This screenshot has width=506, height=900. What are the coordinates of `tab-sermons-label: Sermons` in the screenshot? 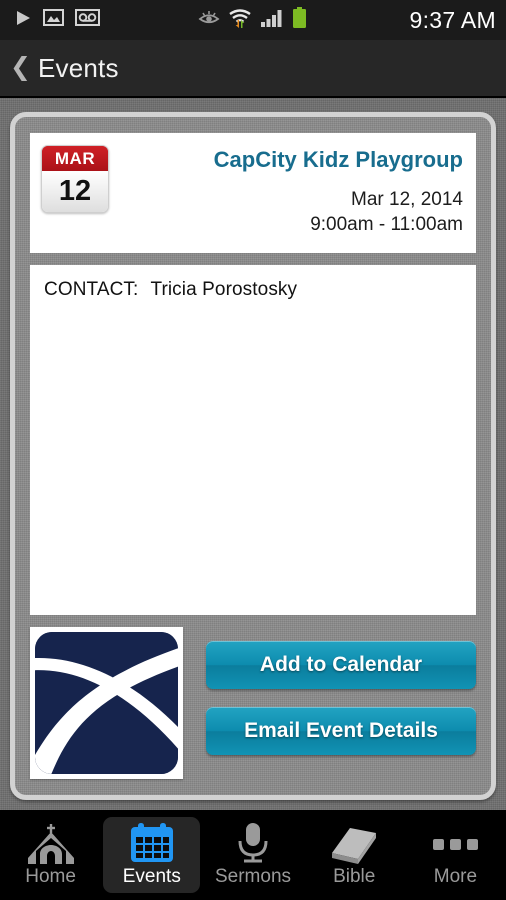 It's located at (253, 876).